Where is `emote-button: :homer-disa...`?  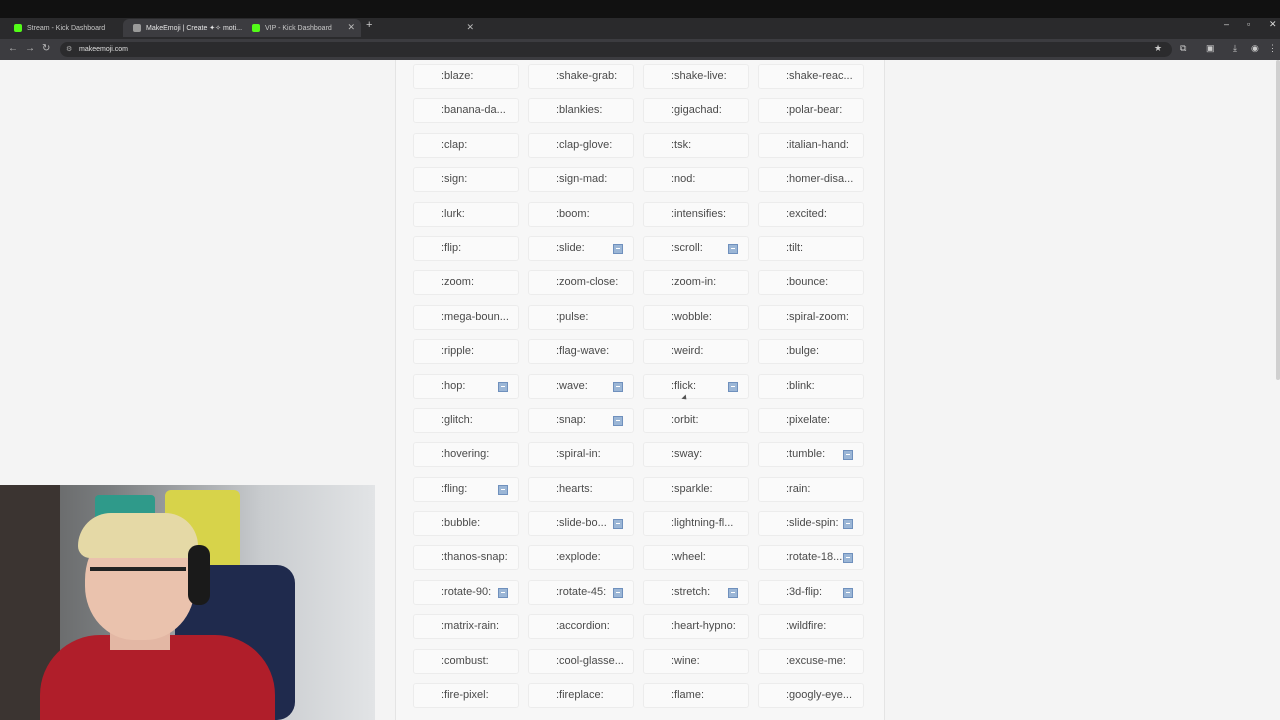
emote-button: :homer-disa... is located at coordinates (811, 180).